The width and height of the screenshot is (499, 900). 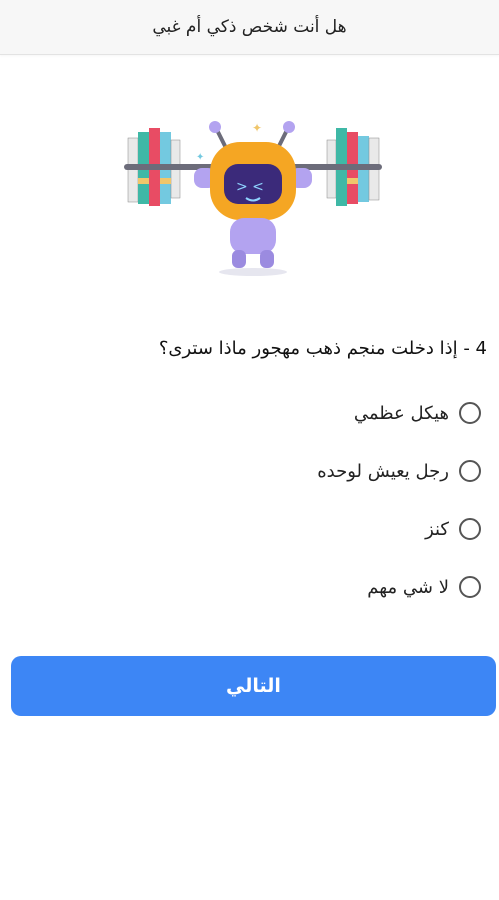 What do you see at coordinates (401, 413) in the screenshot?
I see `option-label: هيكل عظمي` at bounding box center [401, 413].